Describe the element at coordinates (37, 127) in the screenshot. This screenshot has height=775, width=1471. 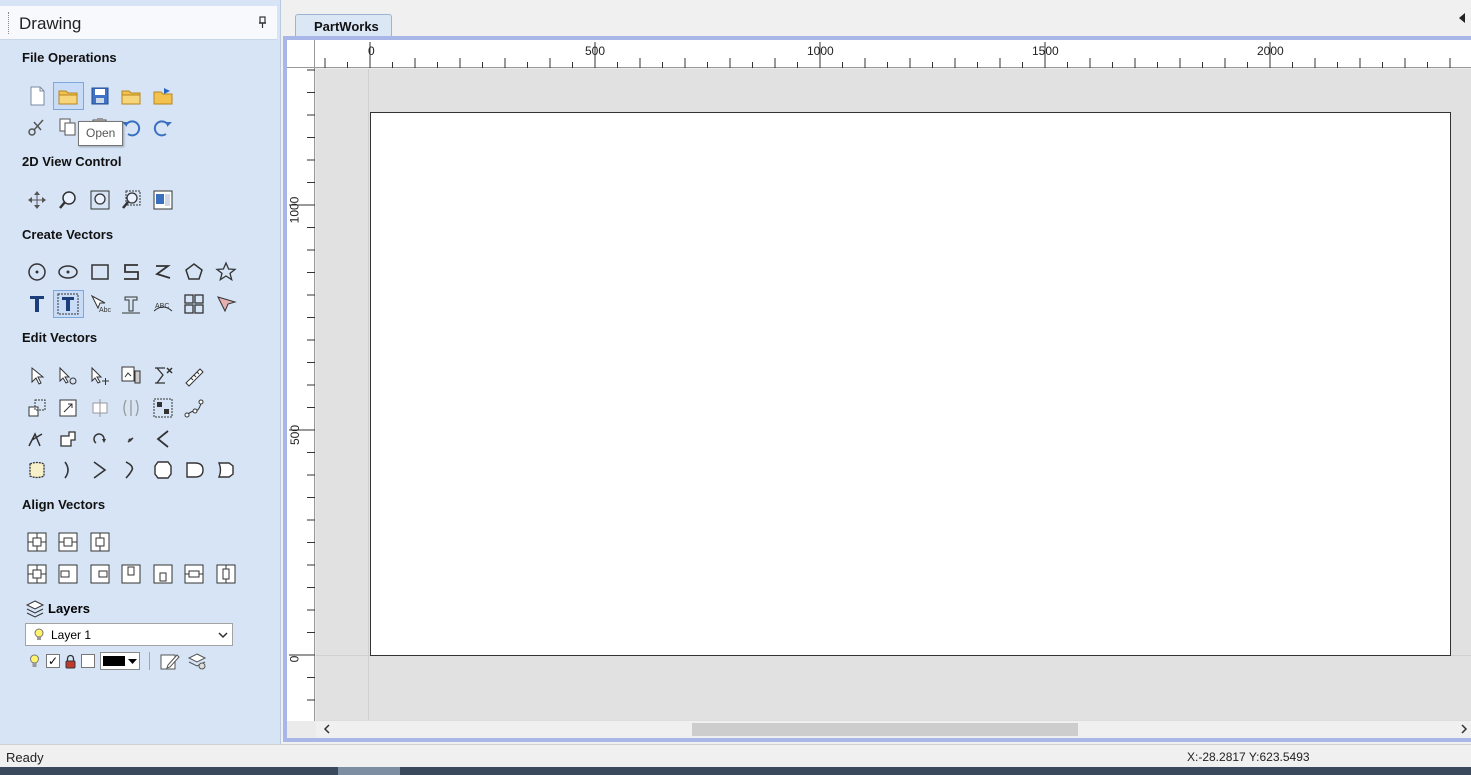
I see `cut-icon` at that location.